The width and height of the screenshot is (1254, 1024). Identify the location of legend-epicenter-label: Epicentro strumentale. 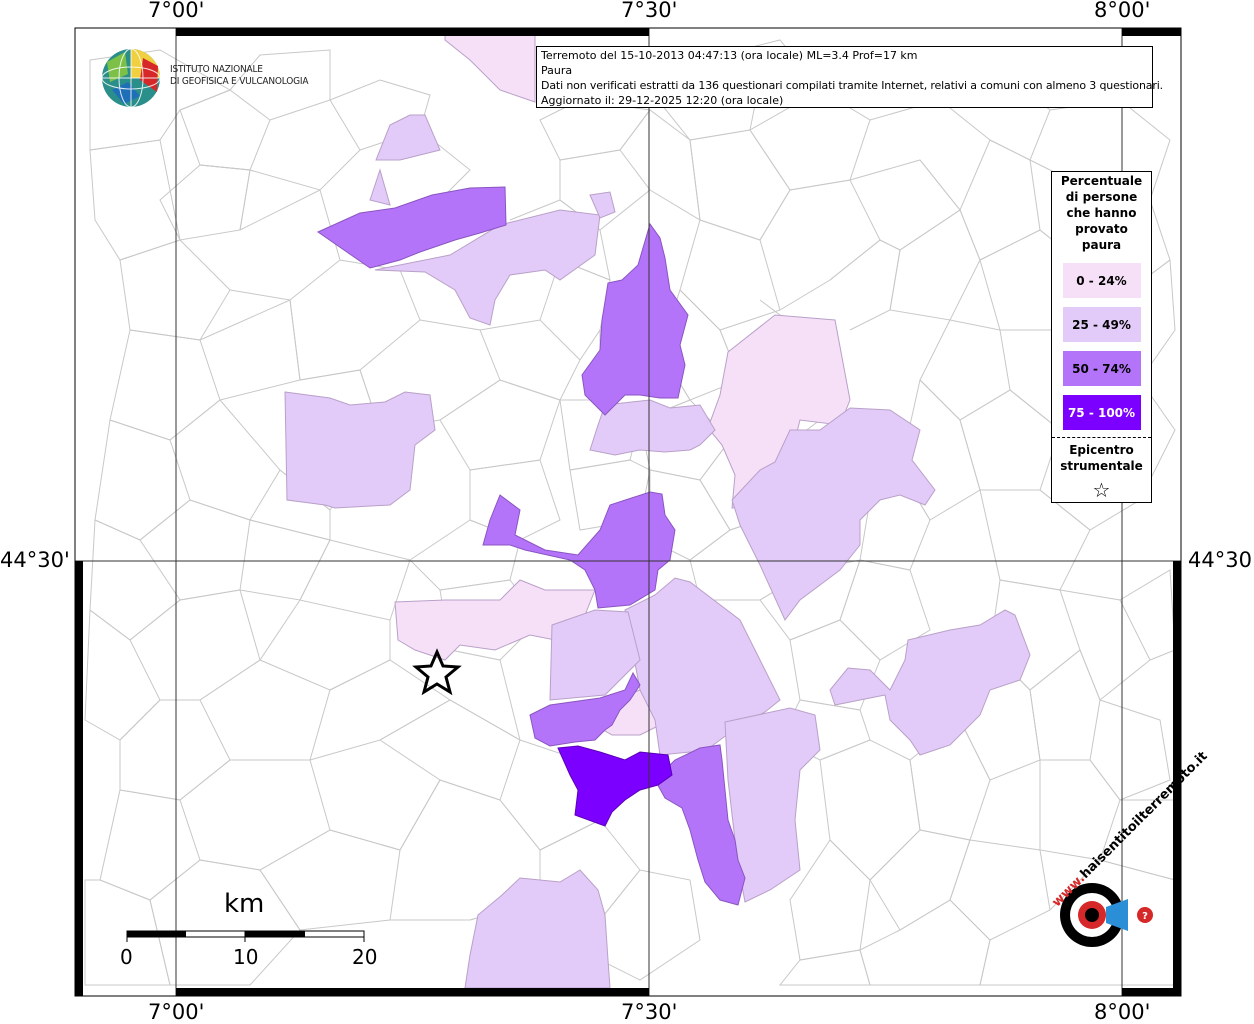
(1101, 458).